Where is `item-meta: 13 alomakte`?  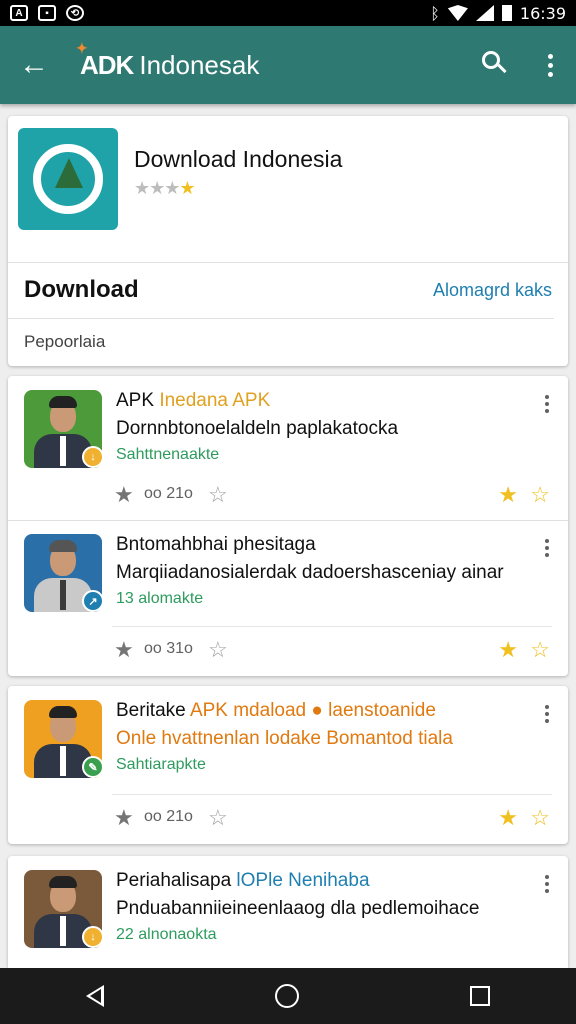
item-meta: 13 alomakte is located at coordinates (160, 598).